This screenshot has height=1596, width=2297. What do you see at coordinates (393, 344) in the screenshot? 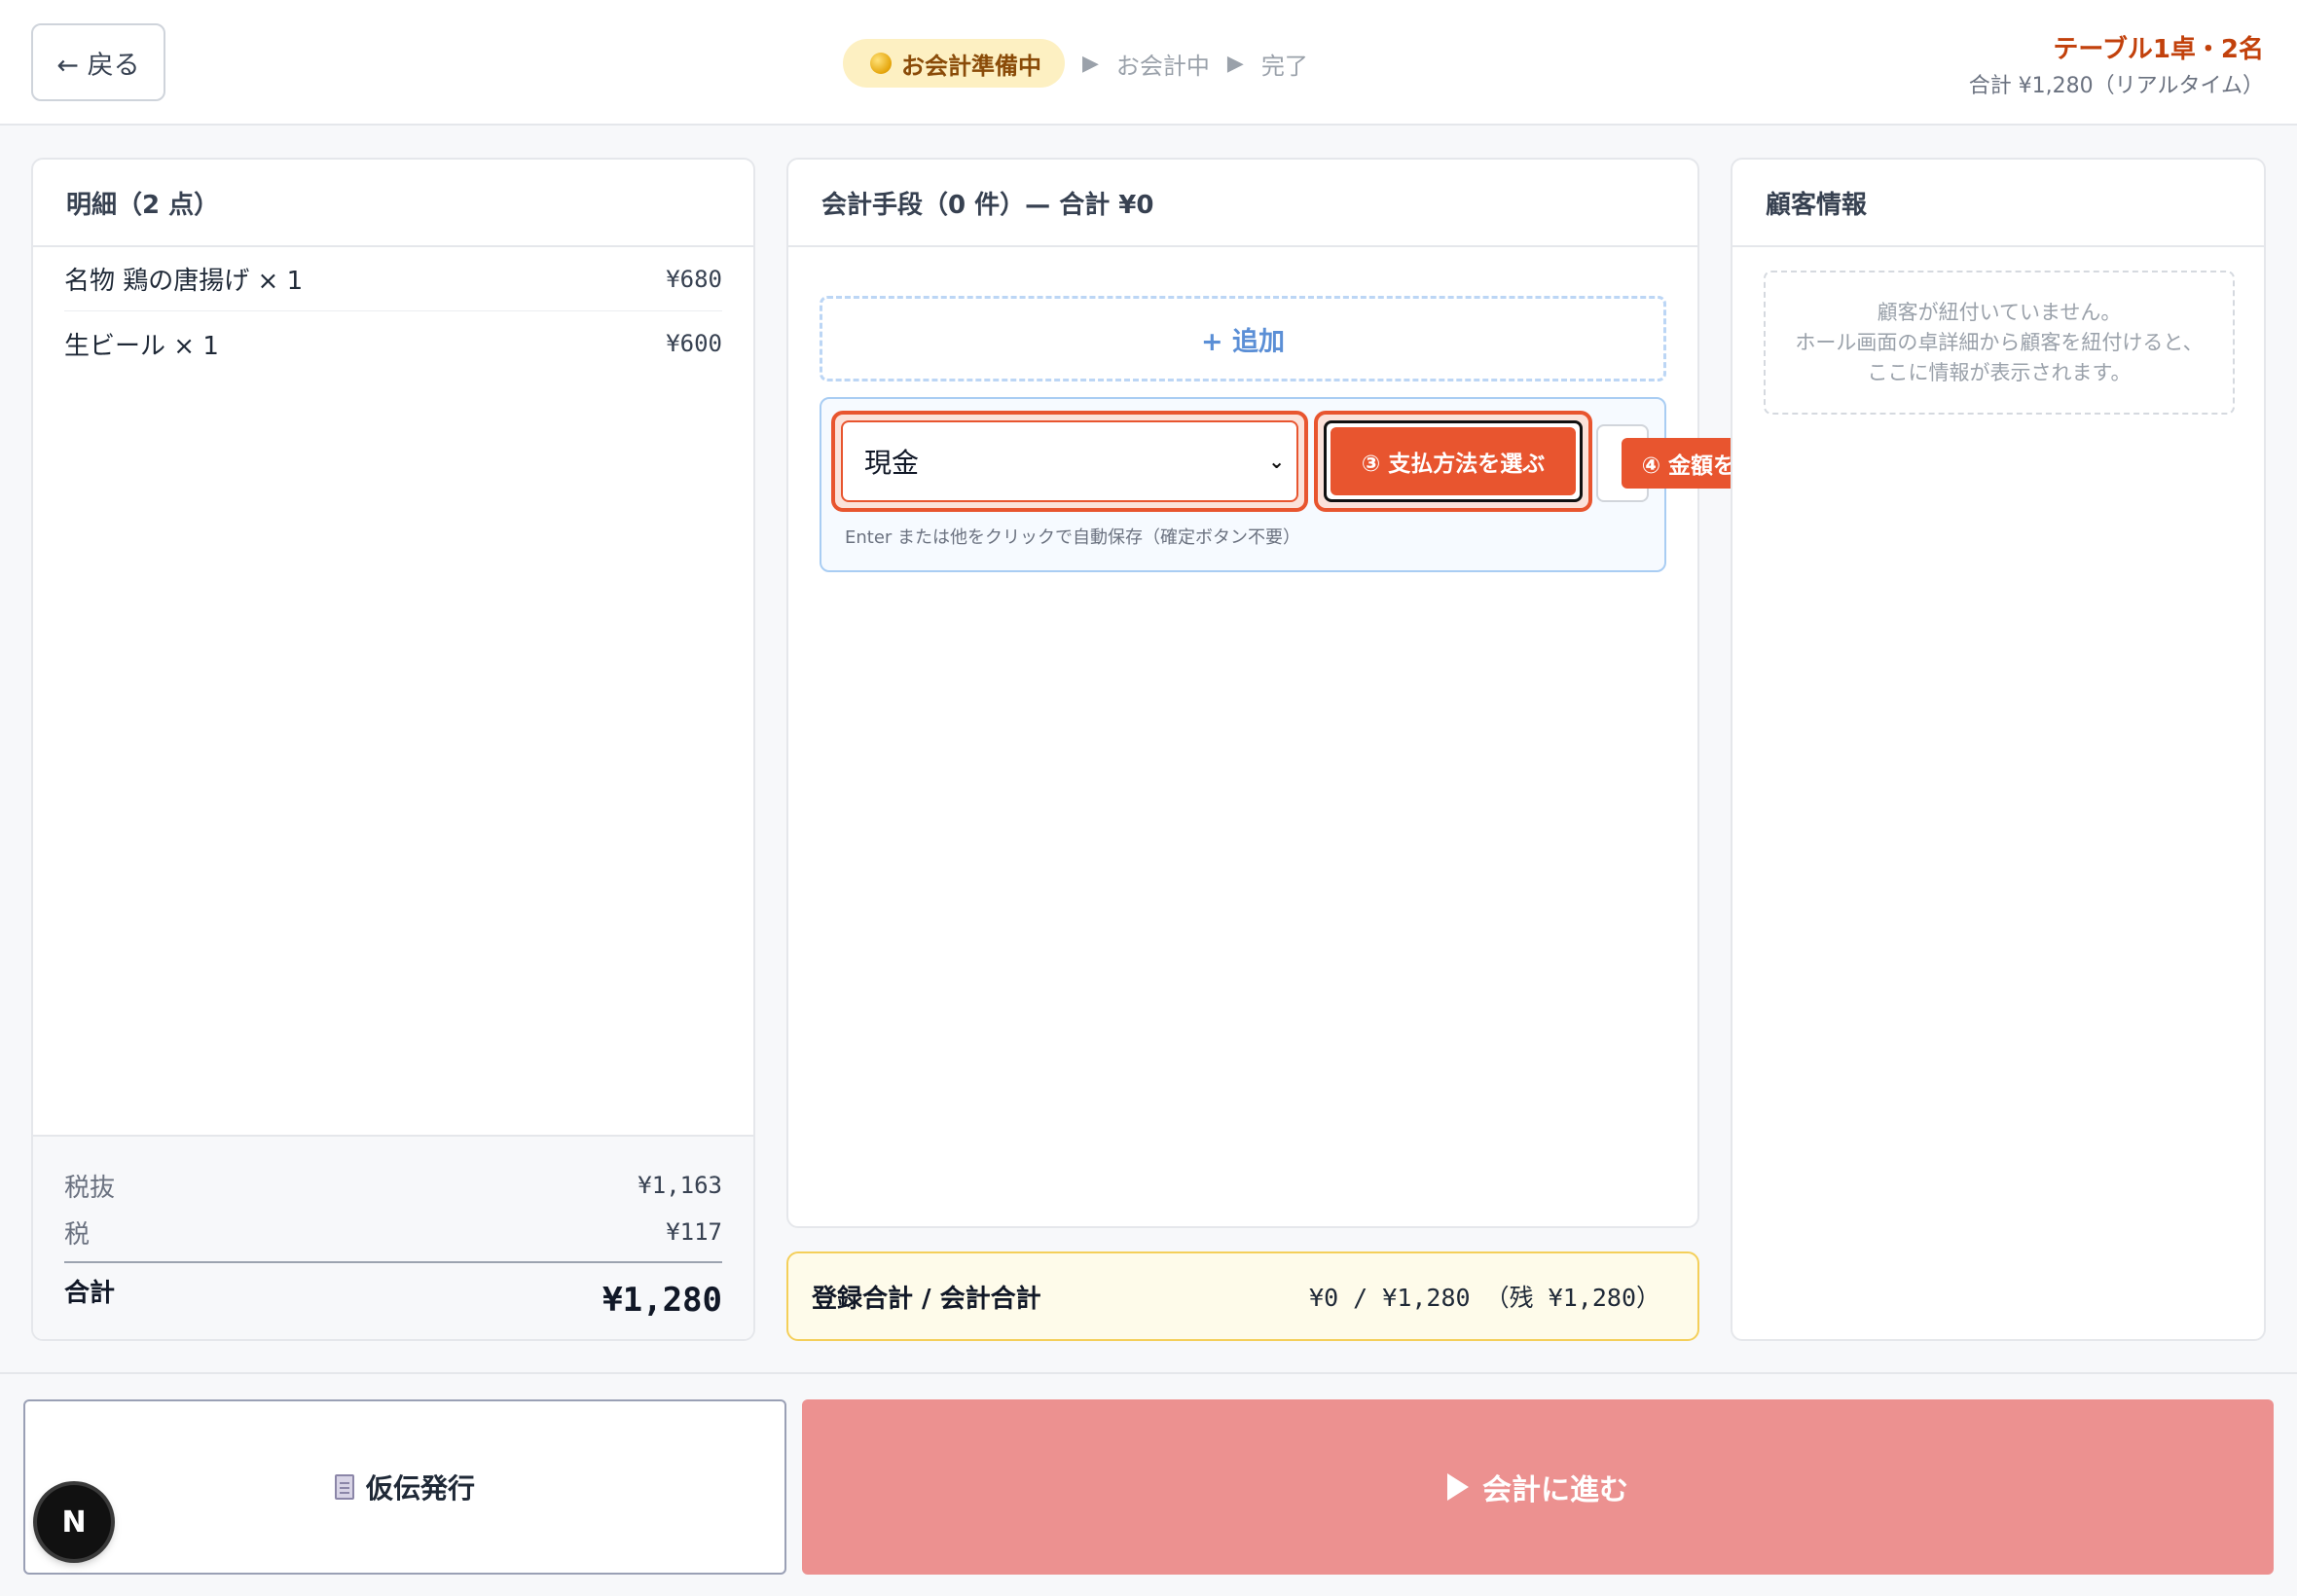
I see `list-item: 生ビール × 1 ¥600` at bounding box center [393, 344].